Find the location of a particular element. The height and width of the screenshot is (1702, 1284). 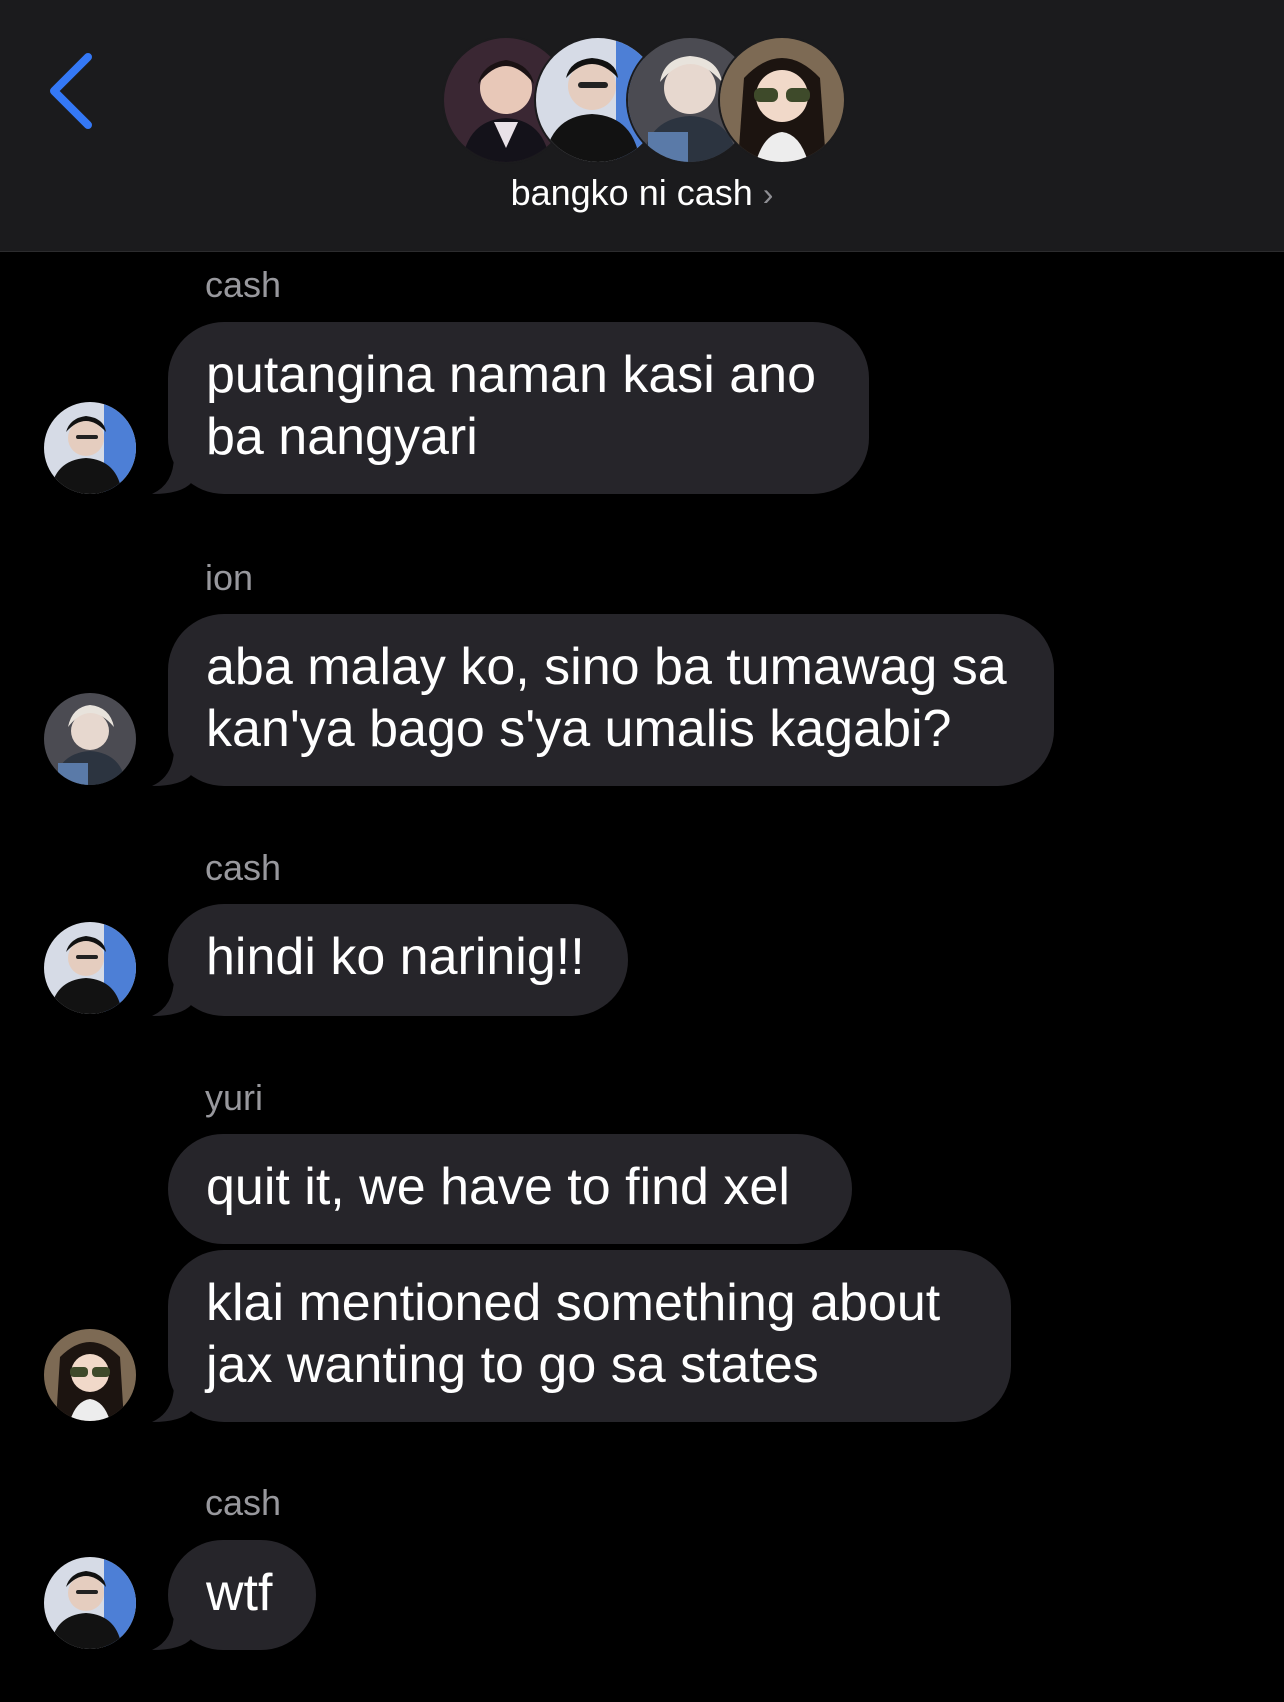

message-bubble: hindi ko narinig!! is located at coordinates (398, 960).